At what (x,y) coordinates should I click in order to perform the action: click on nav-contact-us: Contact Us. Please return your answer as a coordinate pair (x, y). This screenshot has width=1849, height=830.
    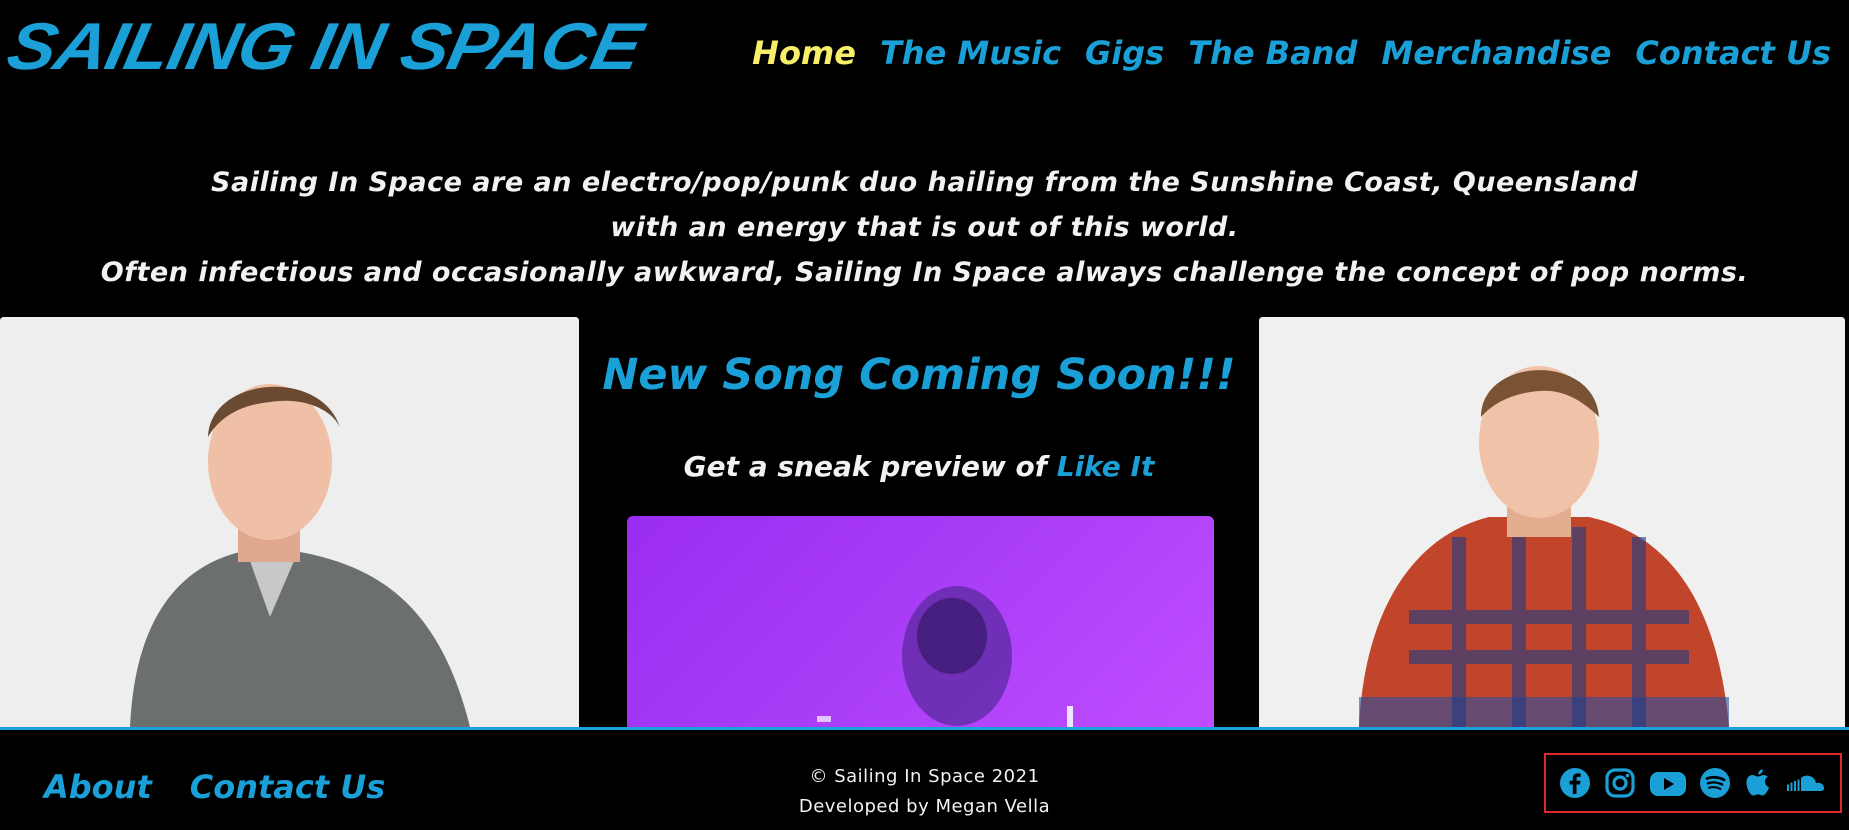
    Looking at the image, I should click on (1733, 53).